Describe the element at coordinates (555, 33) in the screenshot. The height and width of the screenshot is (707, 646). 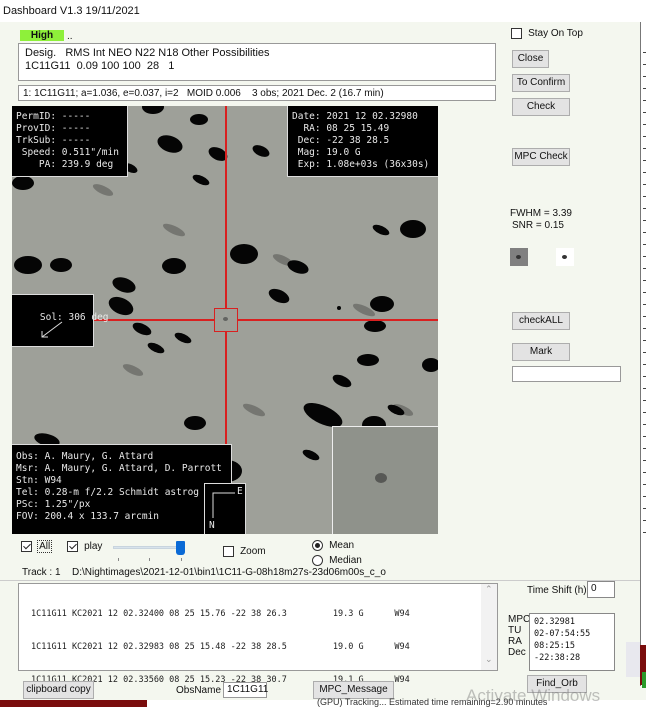
I see `stay-on-top-label: Stay On Top` at that location.